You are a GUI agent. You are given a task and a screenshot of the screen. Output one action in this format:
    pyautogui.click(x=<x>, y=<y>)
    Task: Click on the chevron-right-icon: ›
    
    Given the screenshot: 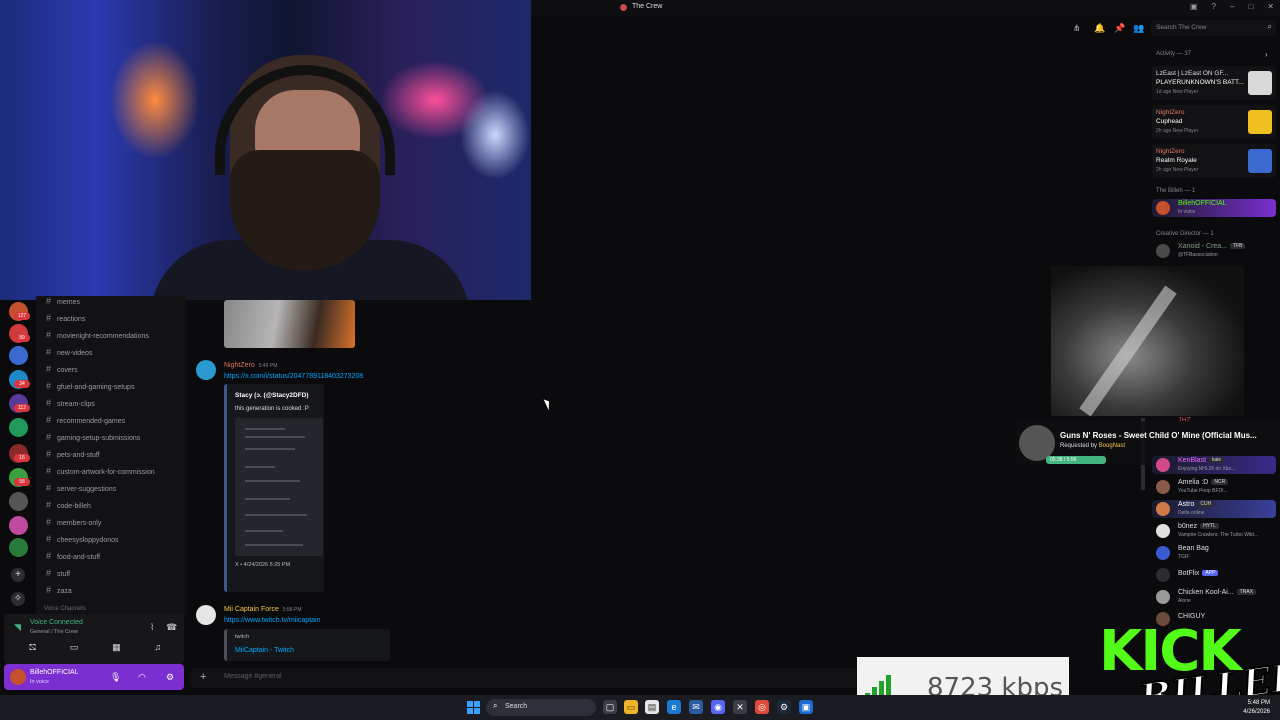 What is the action you would take?
    pyautogui.click(x=1266, y=54)
    